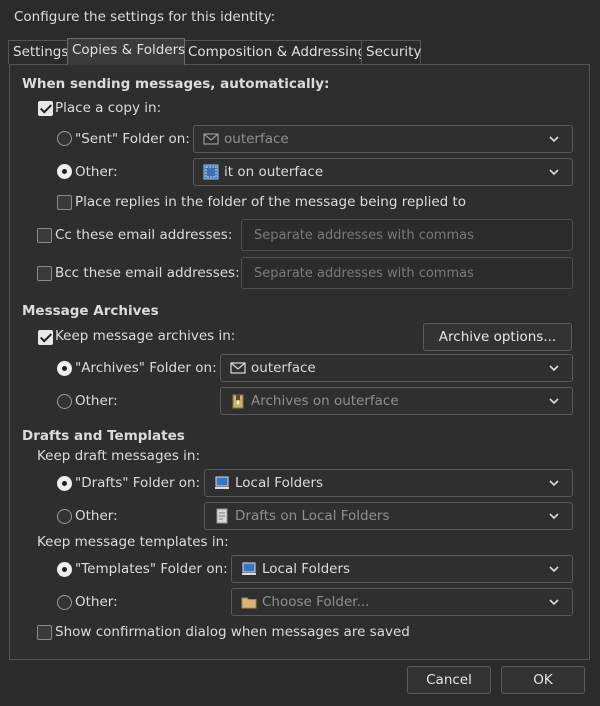  What do you see at coordinates (383, 172) in the screenshot?
I see `other-folder-dropdown: it on outerface` at bounding box center [383, 172].